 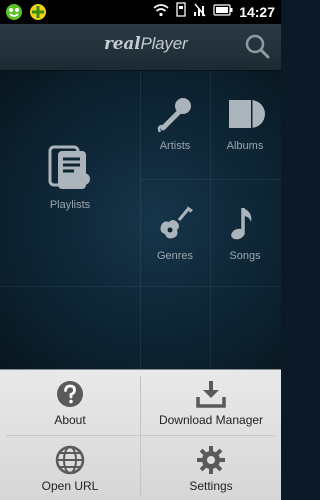 I want to click on status-time: 14:27, so click(x=257, y=12).